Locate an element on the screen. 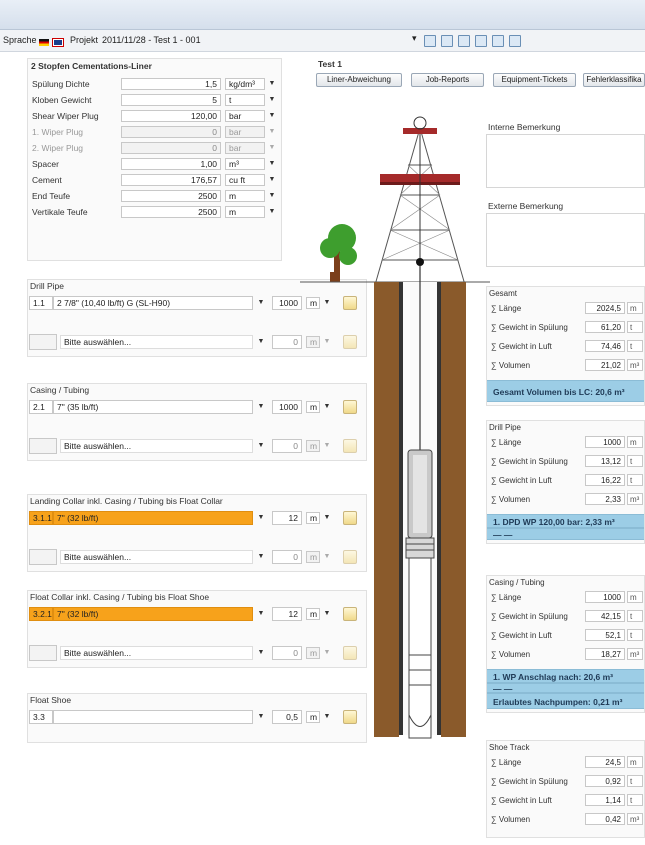  report-icon is located at coordinates (464, 41).